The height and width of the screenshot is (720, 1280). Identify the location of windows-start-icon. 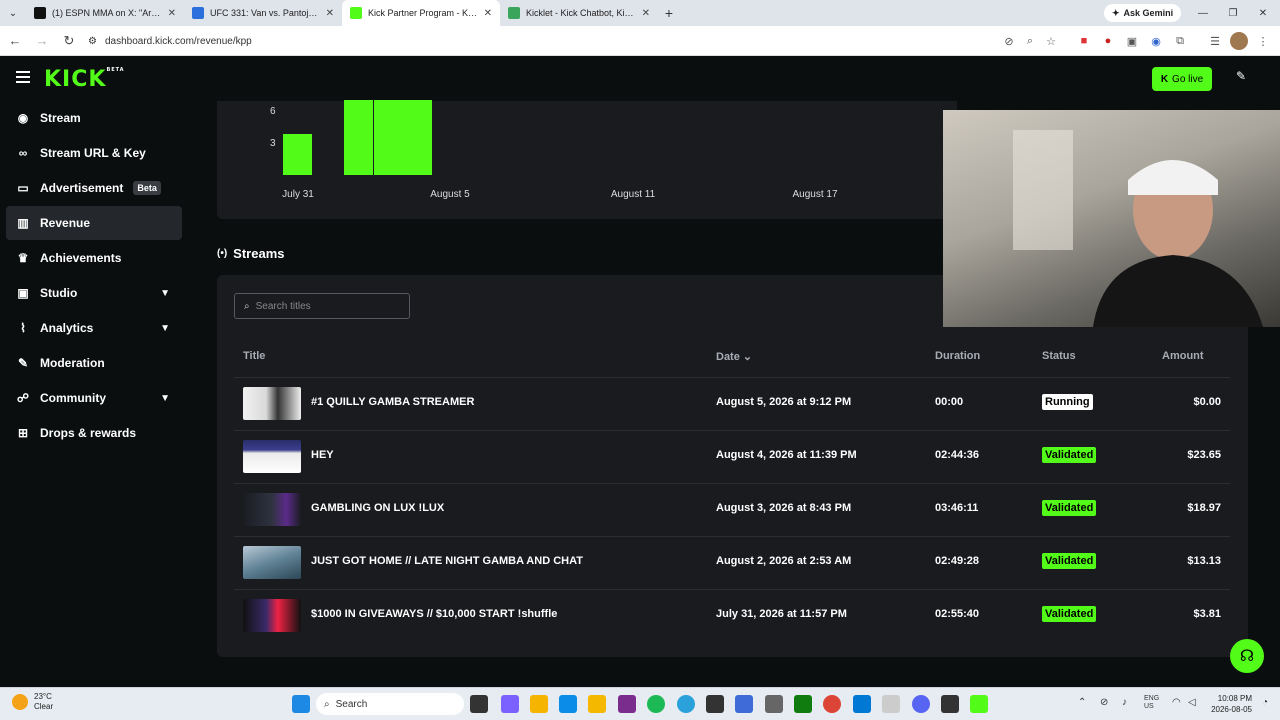
(301, 704).